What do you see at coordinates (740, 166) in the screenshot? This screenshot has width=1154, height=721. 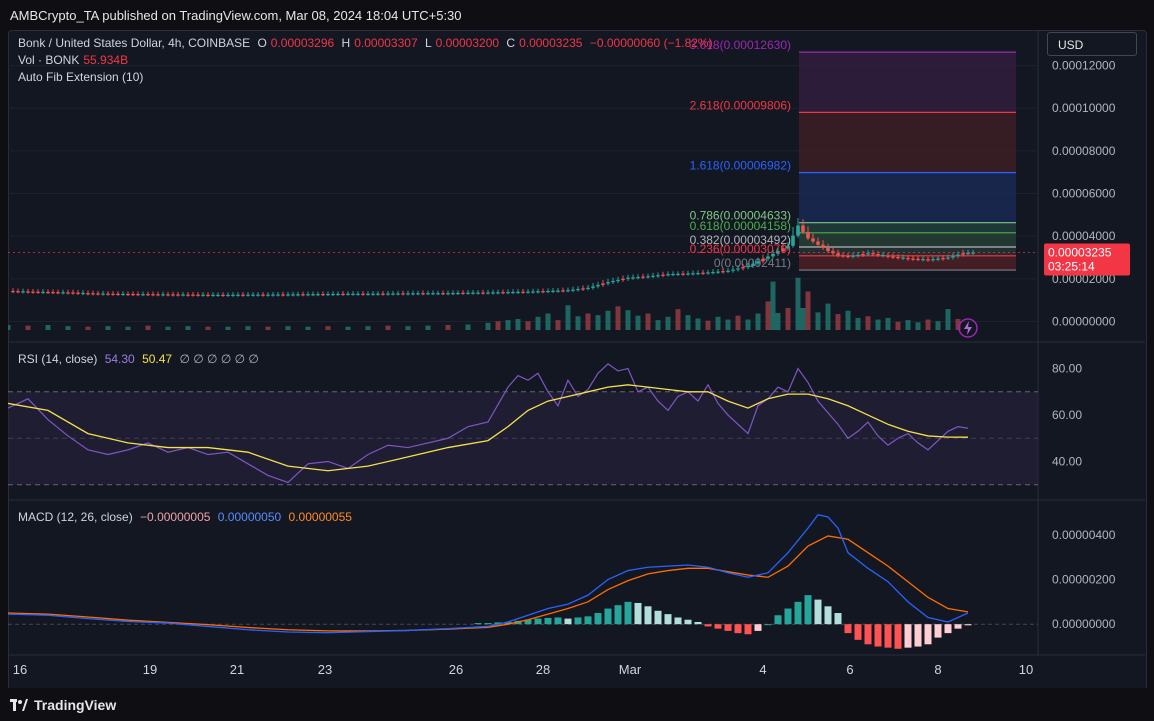 I see `fib-label-1.618: 1.618(0.00006982)` at bounding box center [740, 166].